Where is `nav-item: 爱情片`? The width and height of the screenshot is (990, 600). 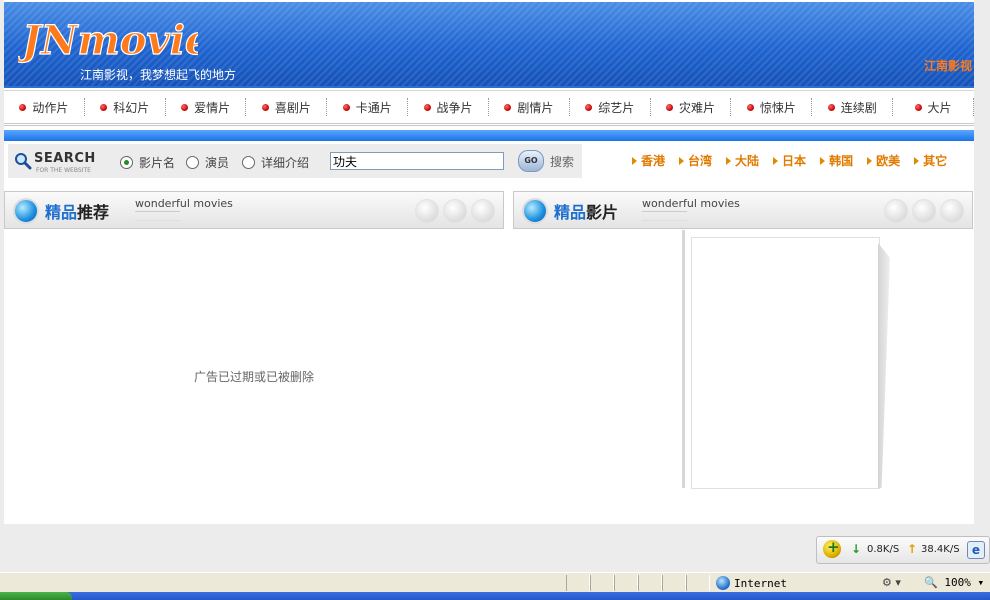
nav-item: 爱情片 is located at coordinates (206, 107).